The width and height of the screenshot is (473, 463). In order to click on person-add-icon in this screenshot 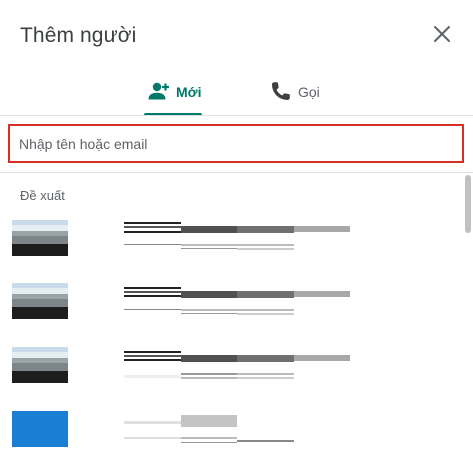, I will do `click(159, 91)`.